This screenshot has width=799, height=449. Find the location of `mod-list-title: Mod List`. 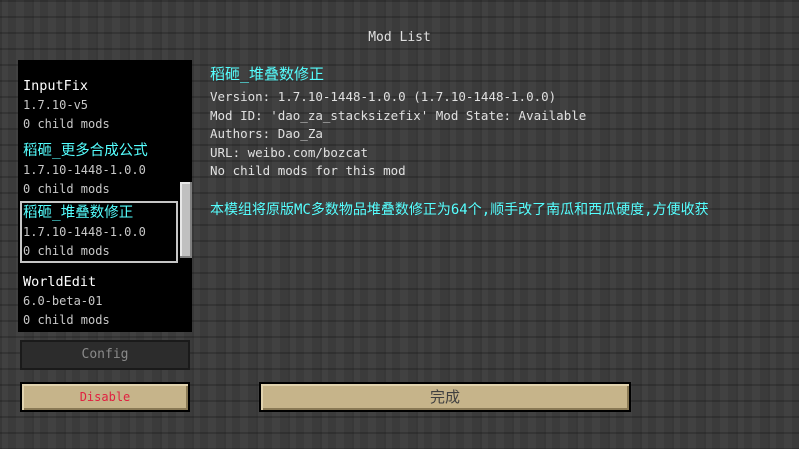

mod-list-title: Mod List is located at coordinates (399, 37).